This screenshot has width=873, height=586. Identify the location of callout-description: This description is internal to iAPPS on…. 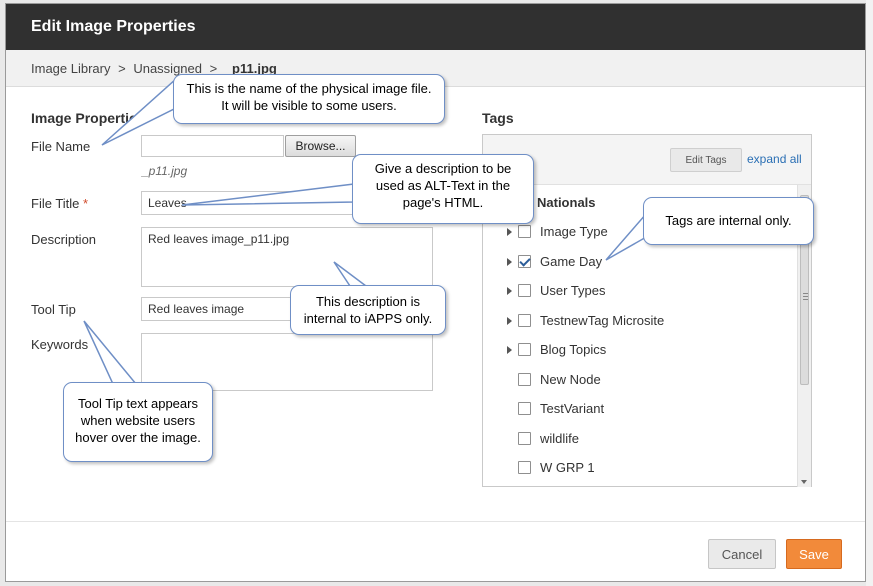
(368, 310).